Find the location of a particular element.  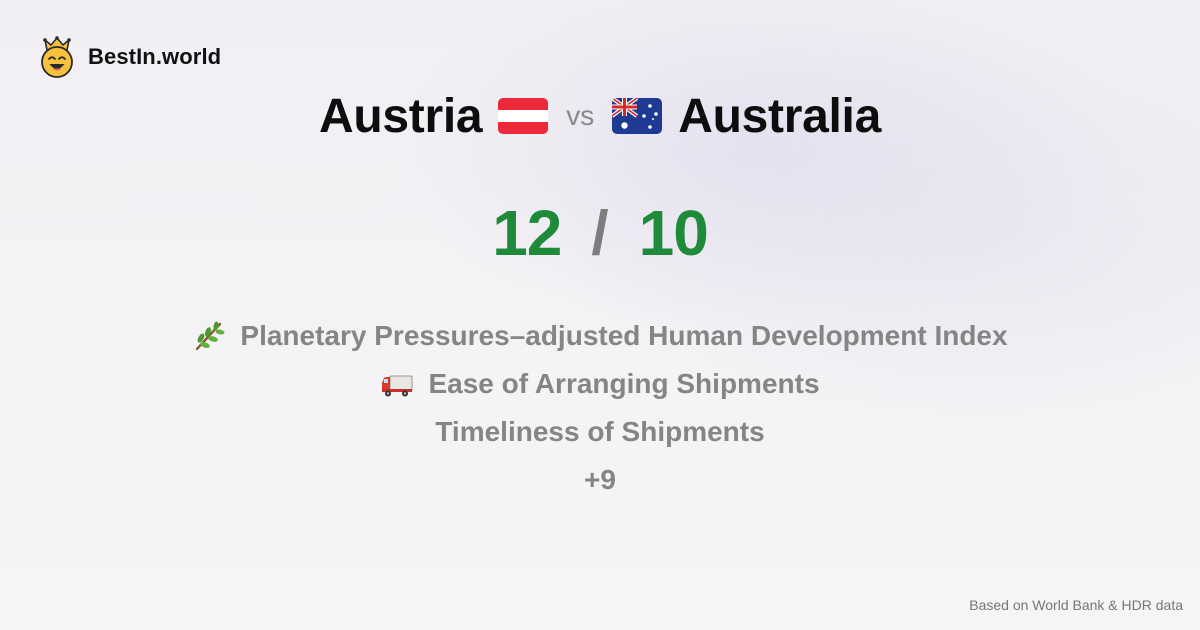

more-metrics-count: +9 is located at coordinates (600, 479).